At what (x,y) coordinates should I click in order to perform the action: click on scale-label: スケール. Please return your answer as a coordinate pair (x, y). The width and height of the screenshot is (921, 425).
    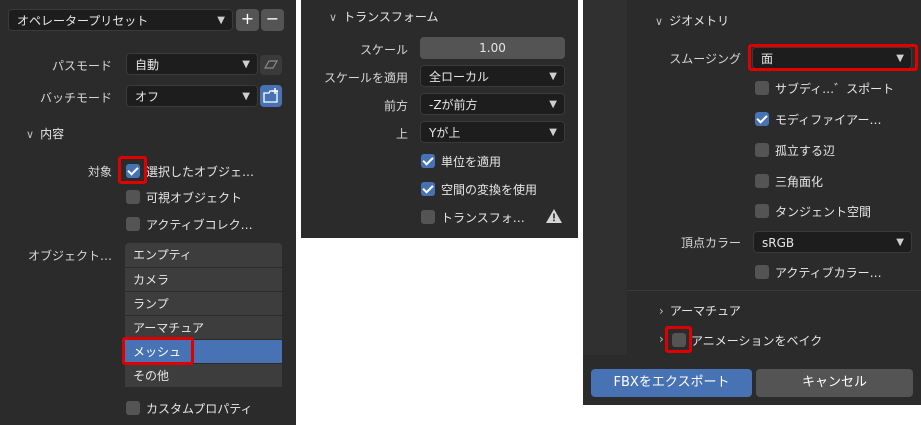
    Looking at the image, I should click on (383, 50).